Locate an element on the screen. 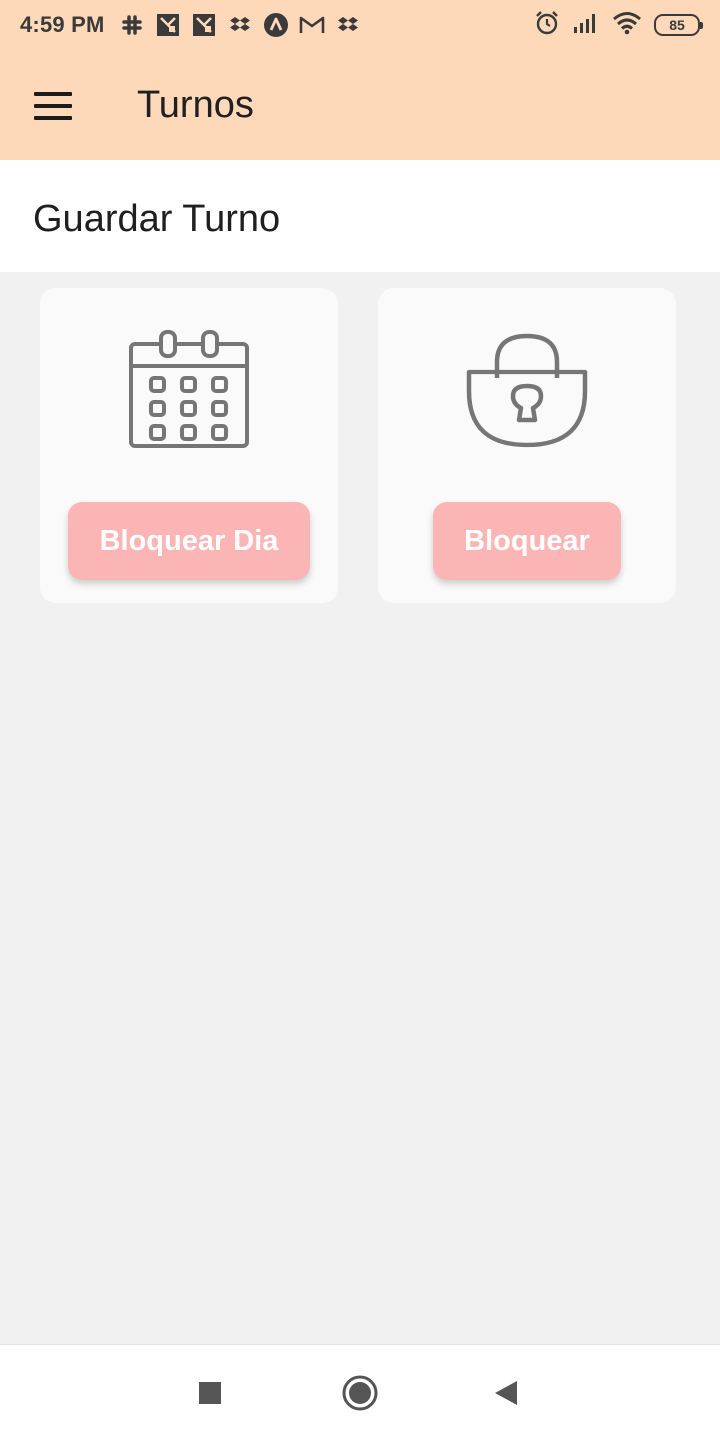 The image size is (720, 1440). home-icon is located at coordinates (360, 1393).